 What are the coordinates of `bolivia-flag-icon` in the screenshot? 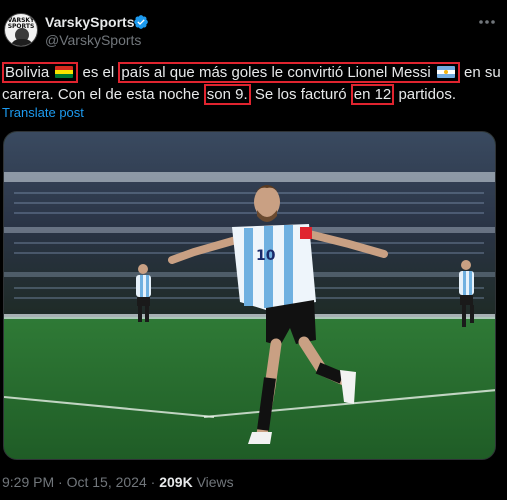 It's located at (64, 72).